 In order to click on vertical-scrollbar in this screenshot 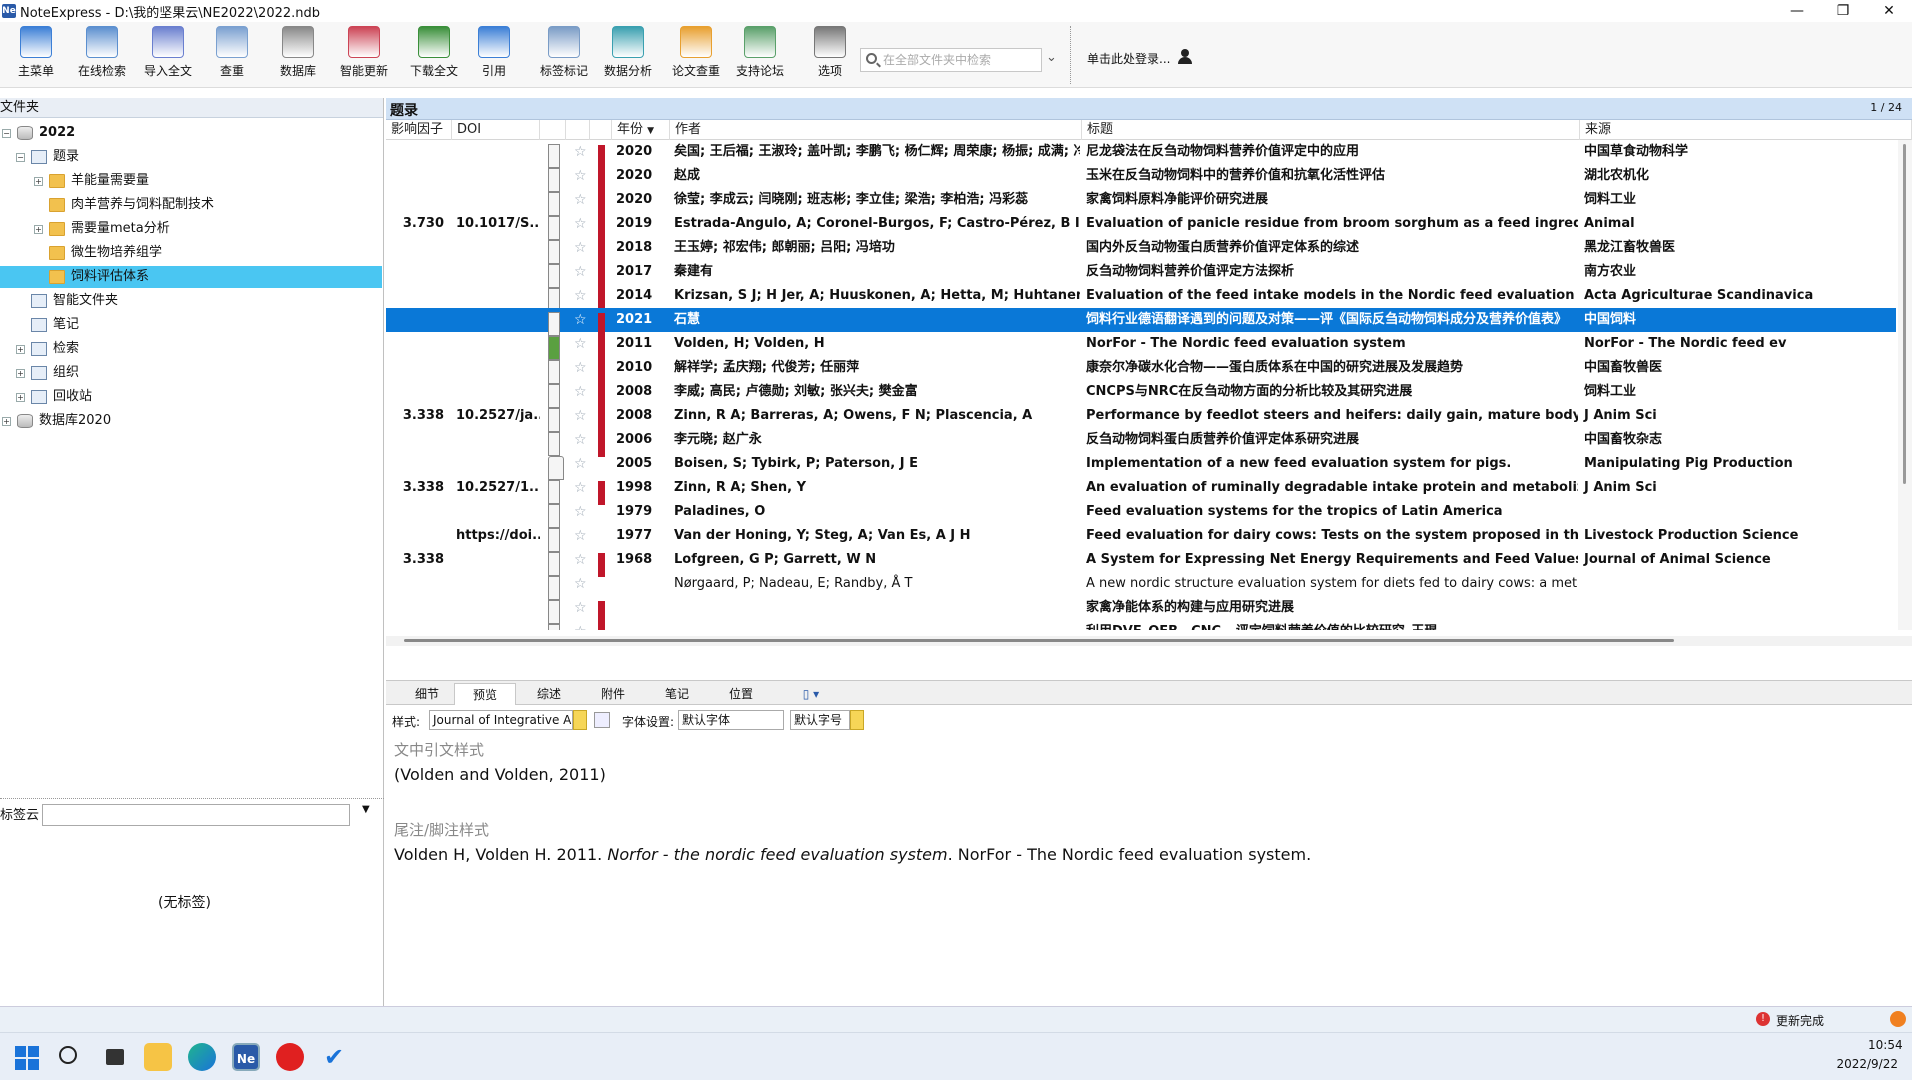, I will do `click(1905, 385)`.